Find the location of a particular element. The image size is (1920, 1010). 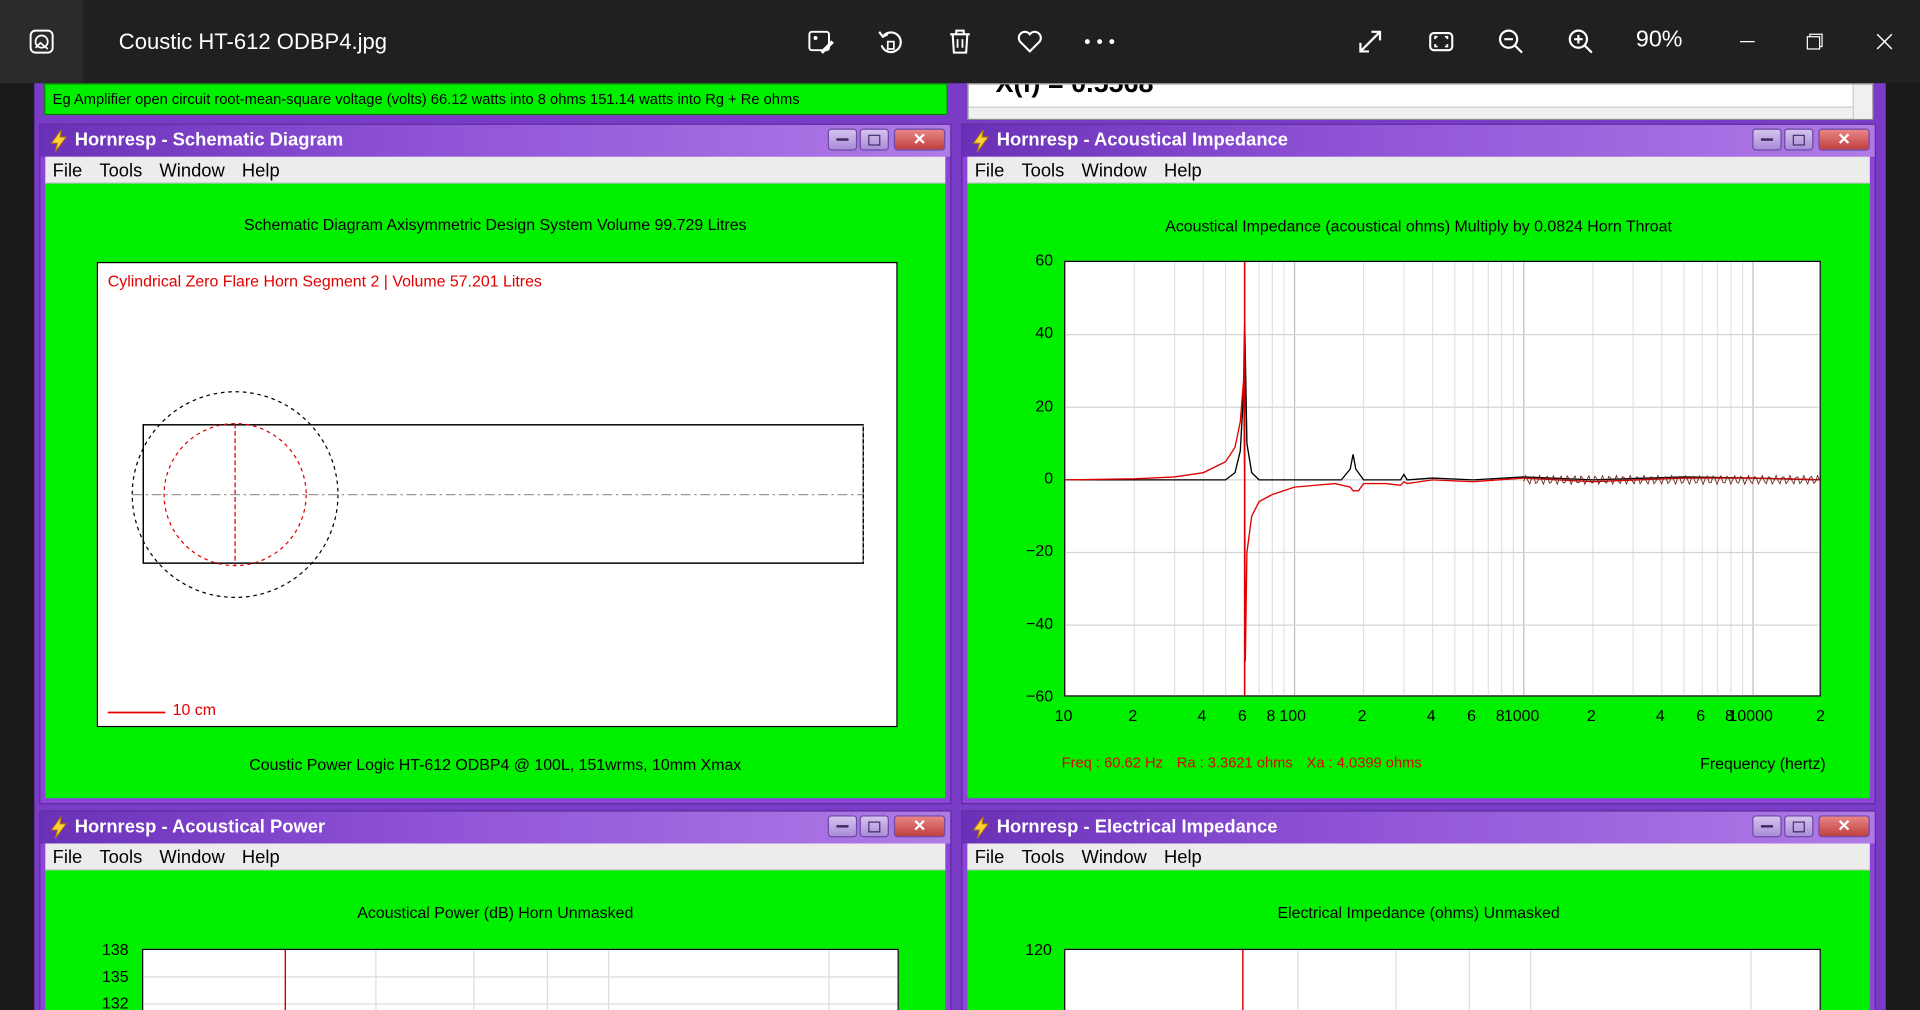

scale-label: 10 cm is located at coordinates (194, 709).